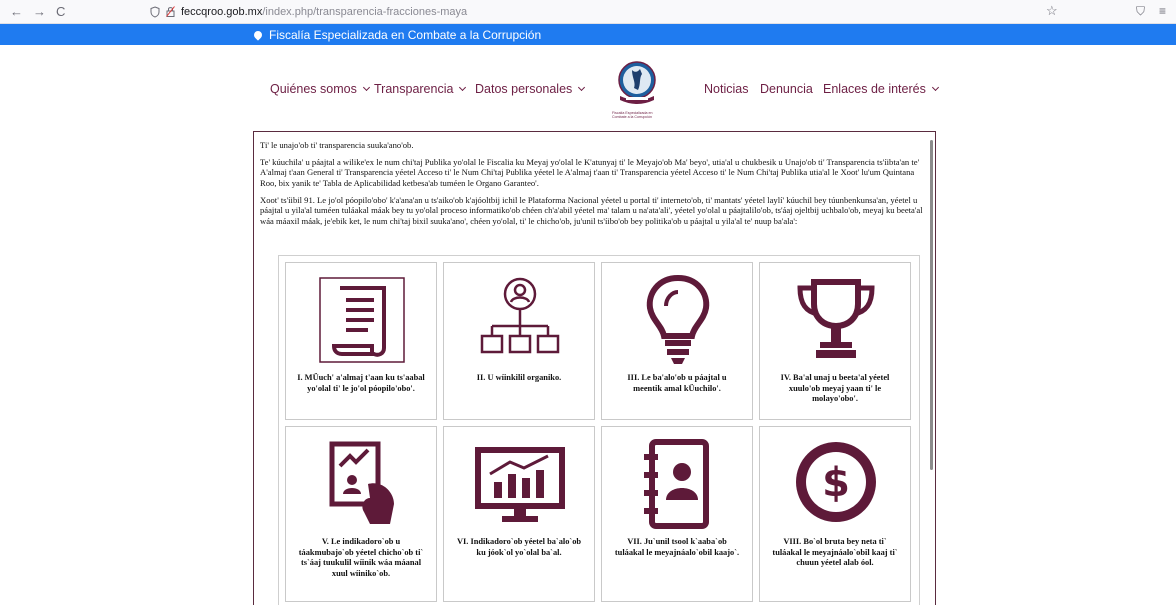 The image size is (1176, 605). I want to click on fraction-card: II. U wíinkilil organiko., so click(519, 341).